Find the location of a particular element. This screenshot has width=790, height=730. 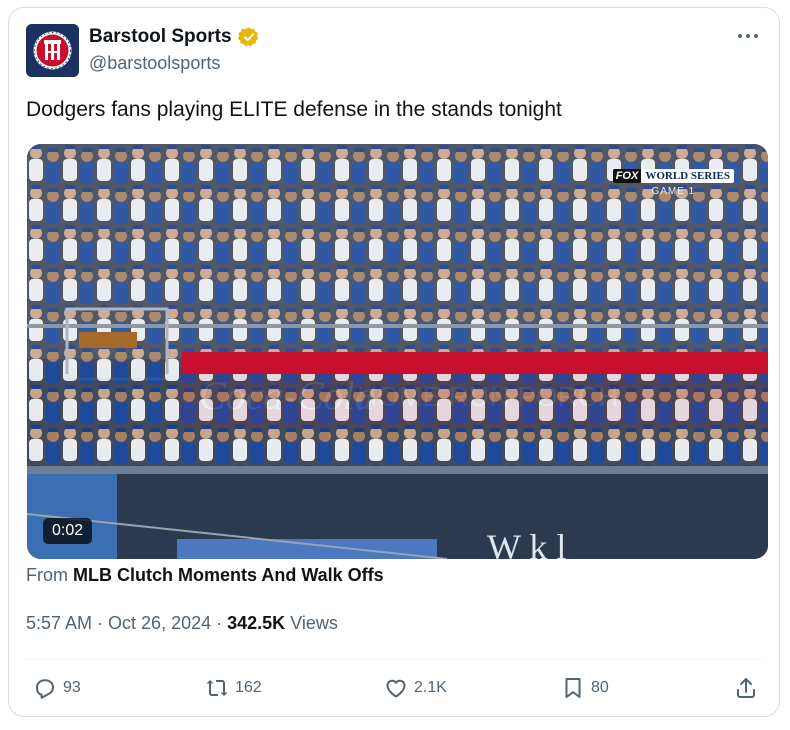

reply-icon is located at coordinates (45, 689).